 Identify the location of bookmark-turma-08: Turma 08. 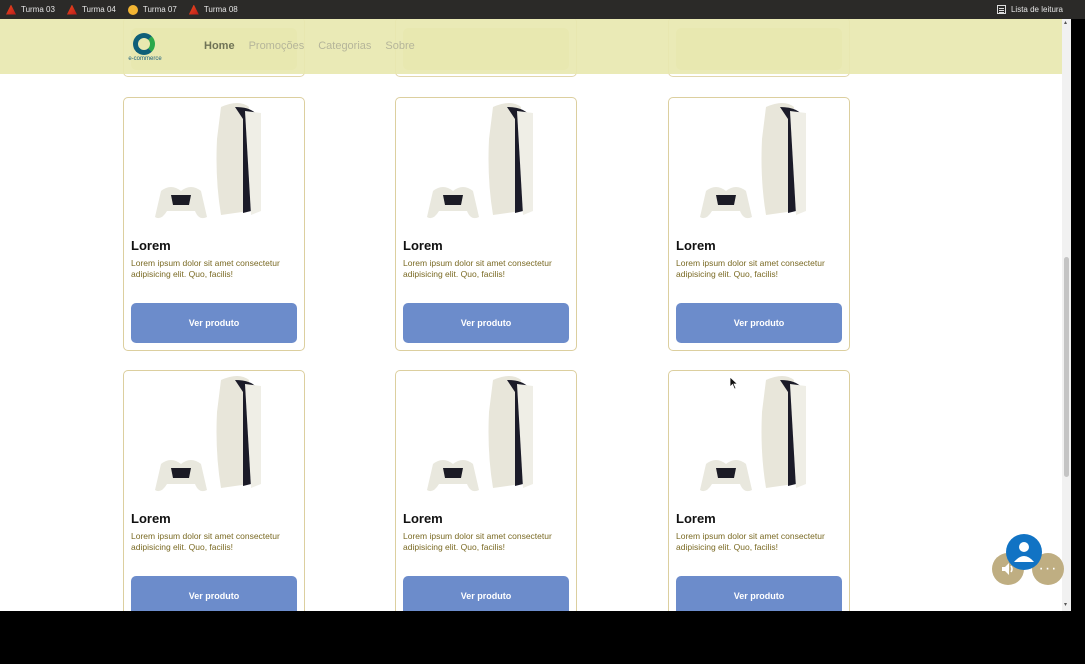
(213, 9).